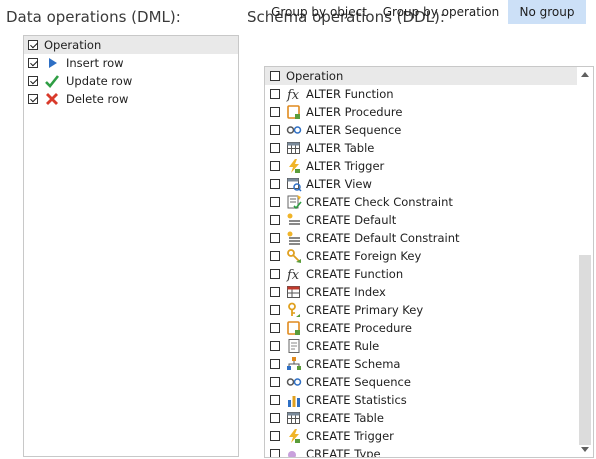 This screenshot has width=596, height=459. Describe the element at coordinates (350, 436) in the screenshot. I see `item-label: CREATE Trigger` at that location.